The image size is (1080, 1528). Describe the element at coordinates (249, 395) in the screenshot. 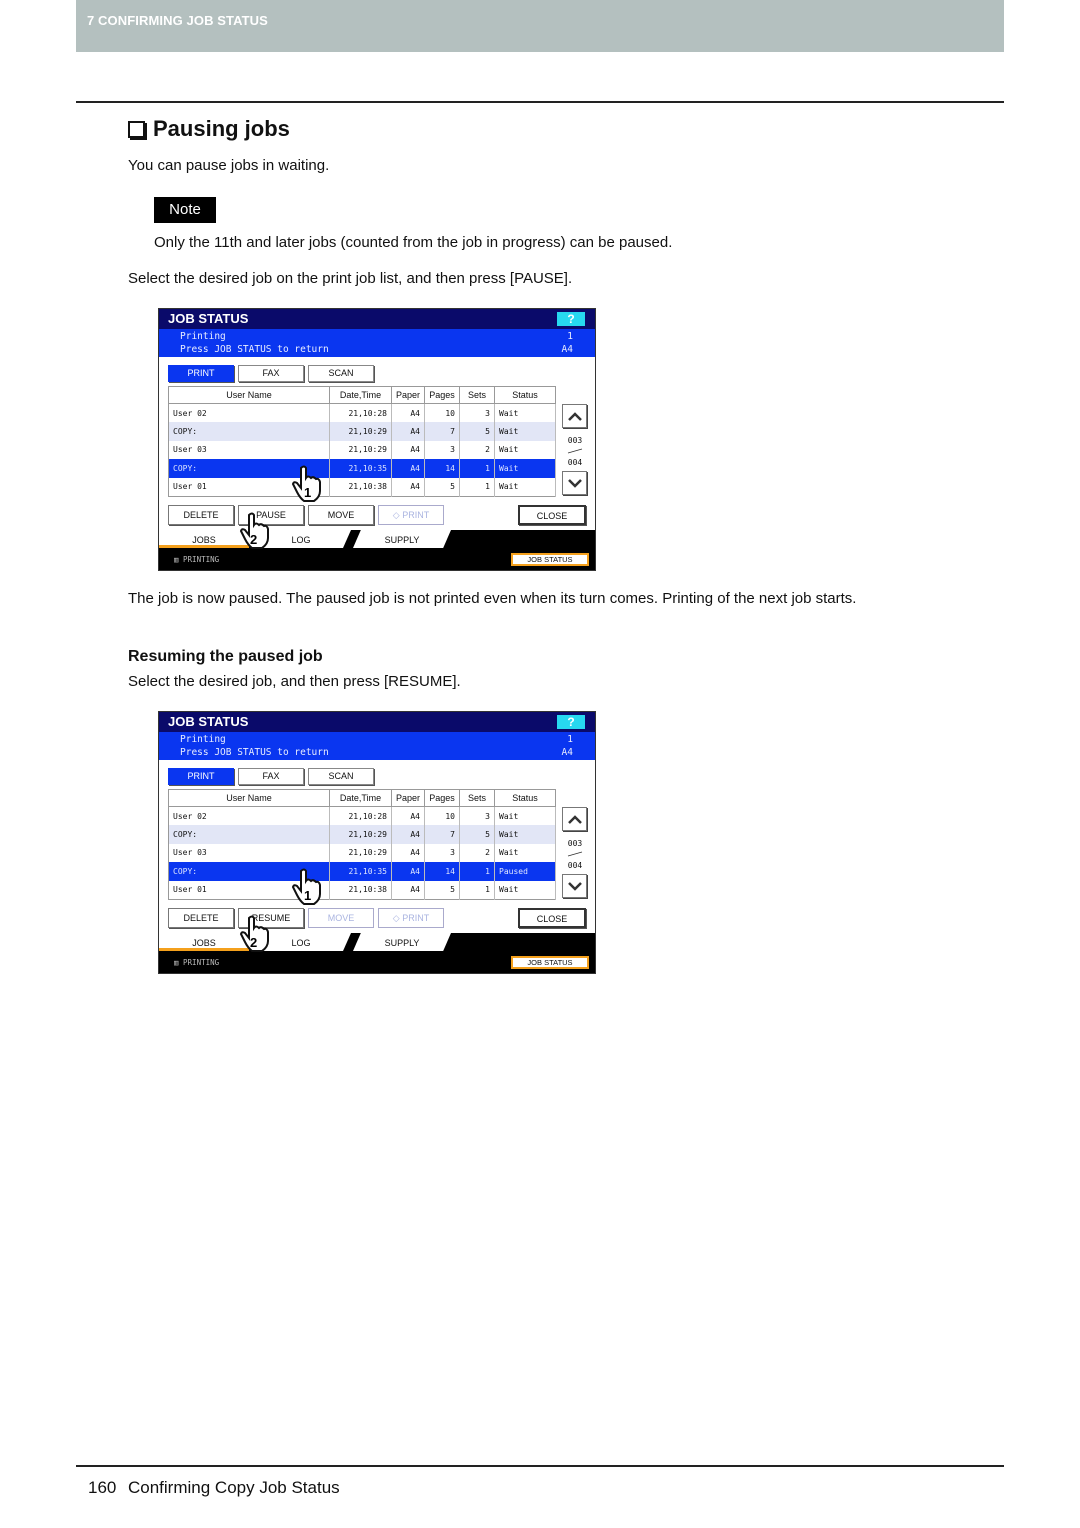

I see `col-user-name: User Name` at that location.